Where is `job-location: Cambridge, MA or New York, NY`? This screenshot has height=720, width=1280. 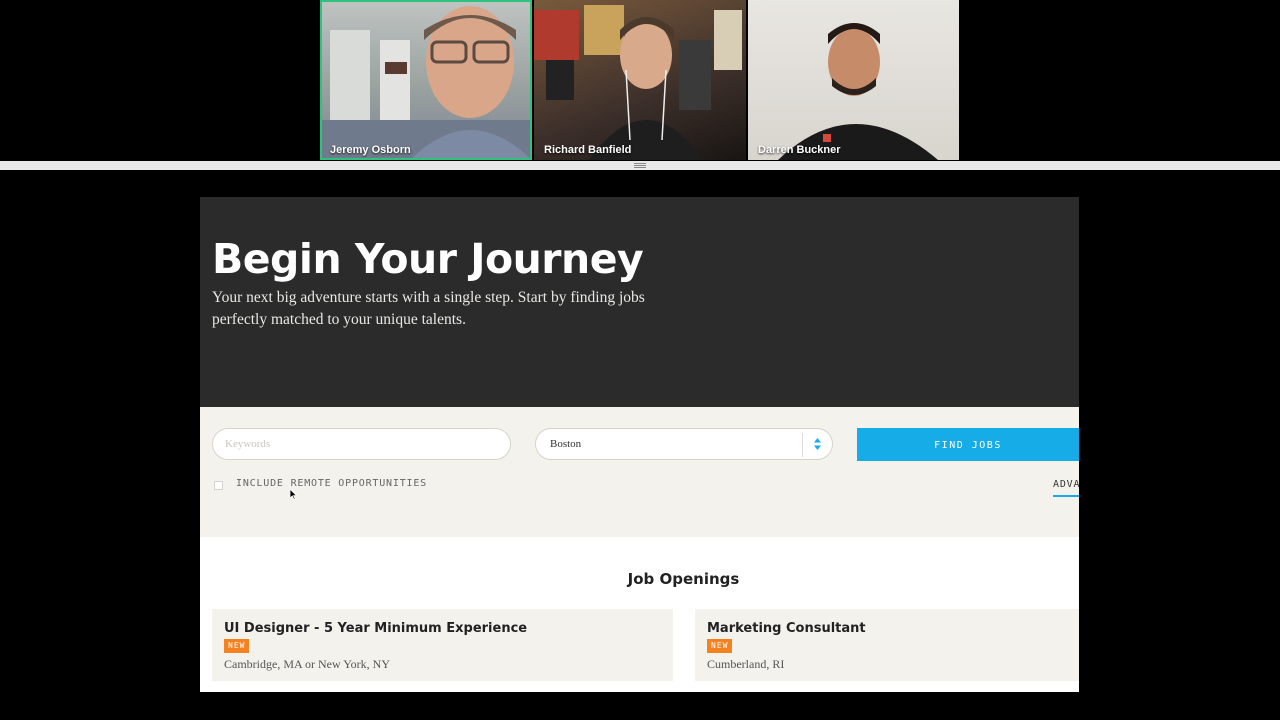 job-location: Cambridge, MA or New York, NY is located at coordinates (307, 664).